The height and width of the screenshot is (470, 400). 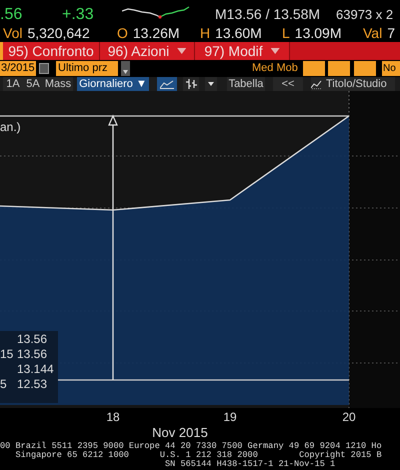 I want to click on price-field: Ultimo prz, so click(x=87, y=68).